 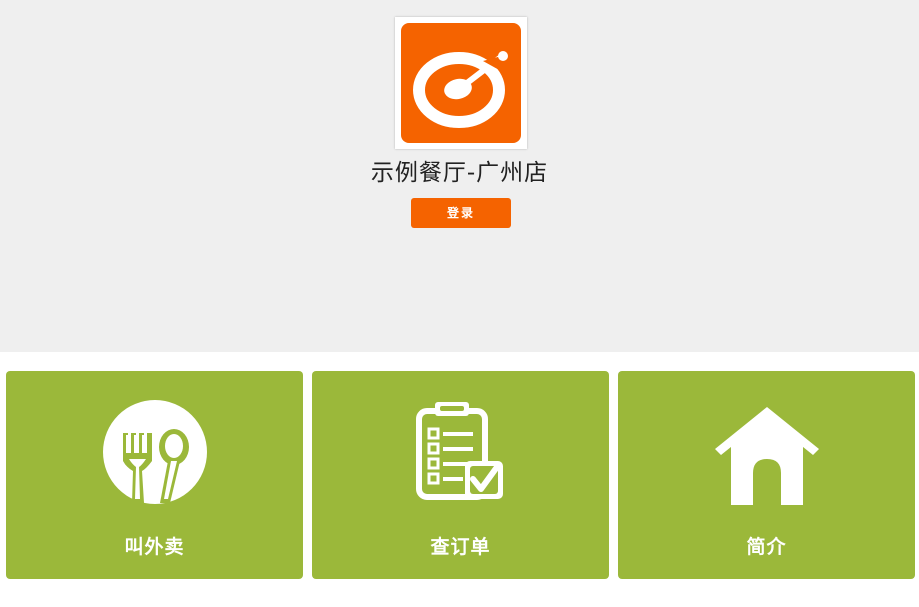 I want to click on spoon-bowl-logo-icon, so click(x=461, y=83).